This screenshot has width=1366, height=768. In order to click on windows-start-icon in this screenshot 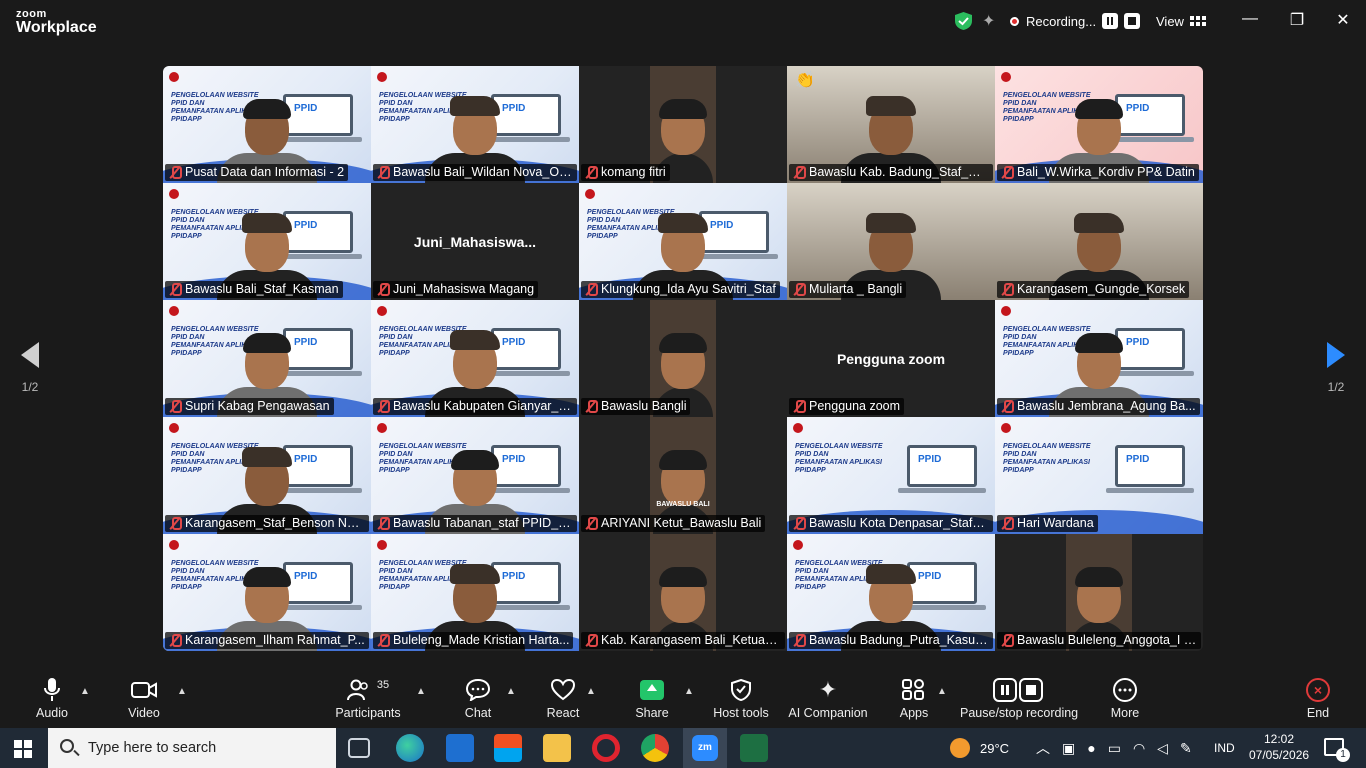, I will do `click(23, 751)`.